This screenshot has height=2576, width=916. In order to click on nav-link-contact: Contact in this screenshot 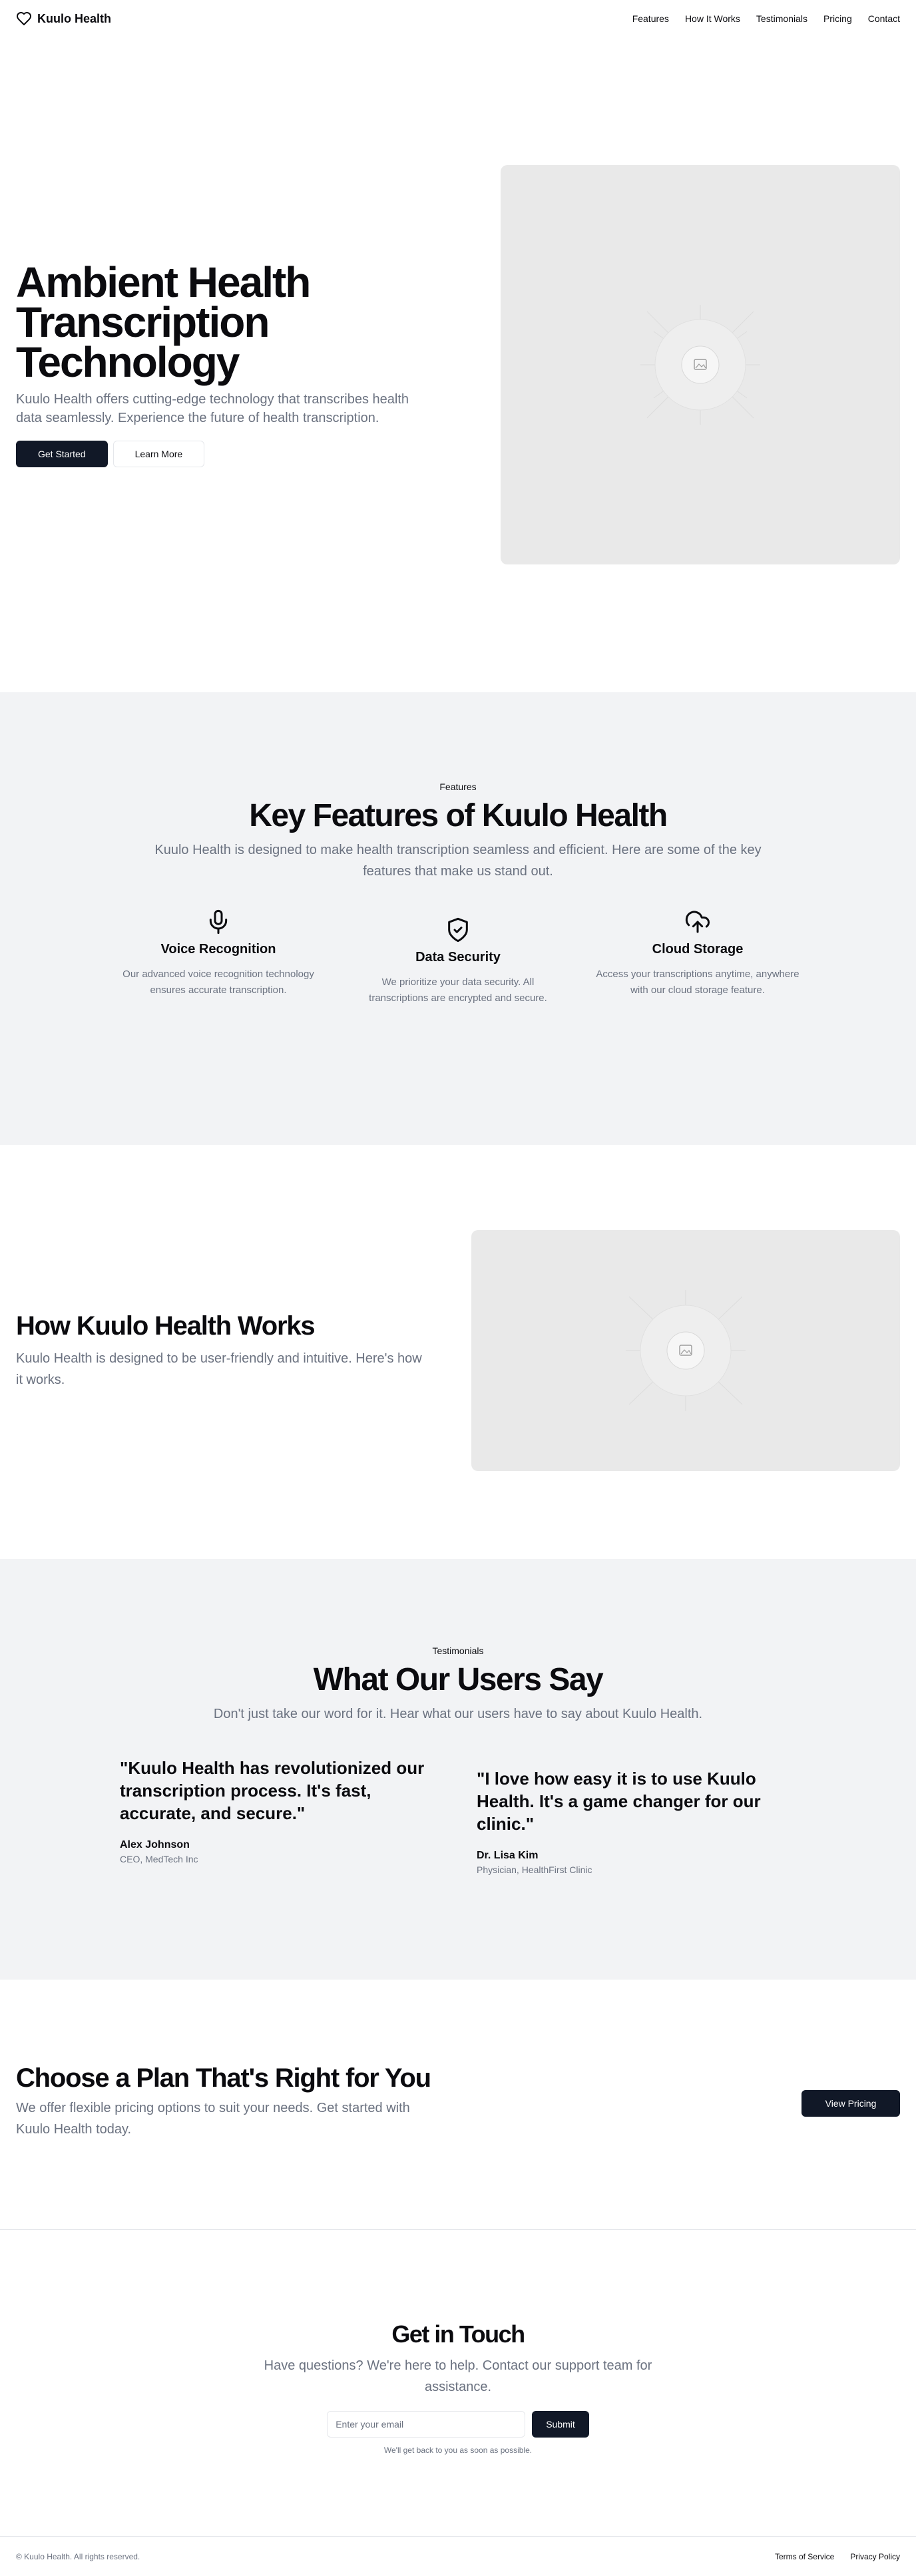, I will do `click(884, 18)`.